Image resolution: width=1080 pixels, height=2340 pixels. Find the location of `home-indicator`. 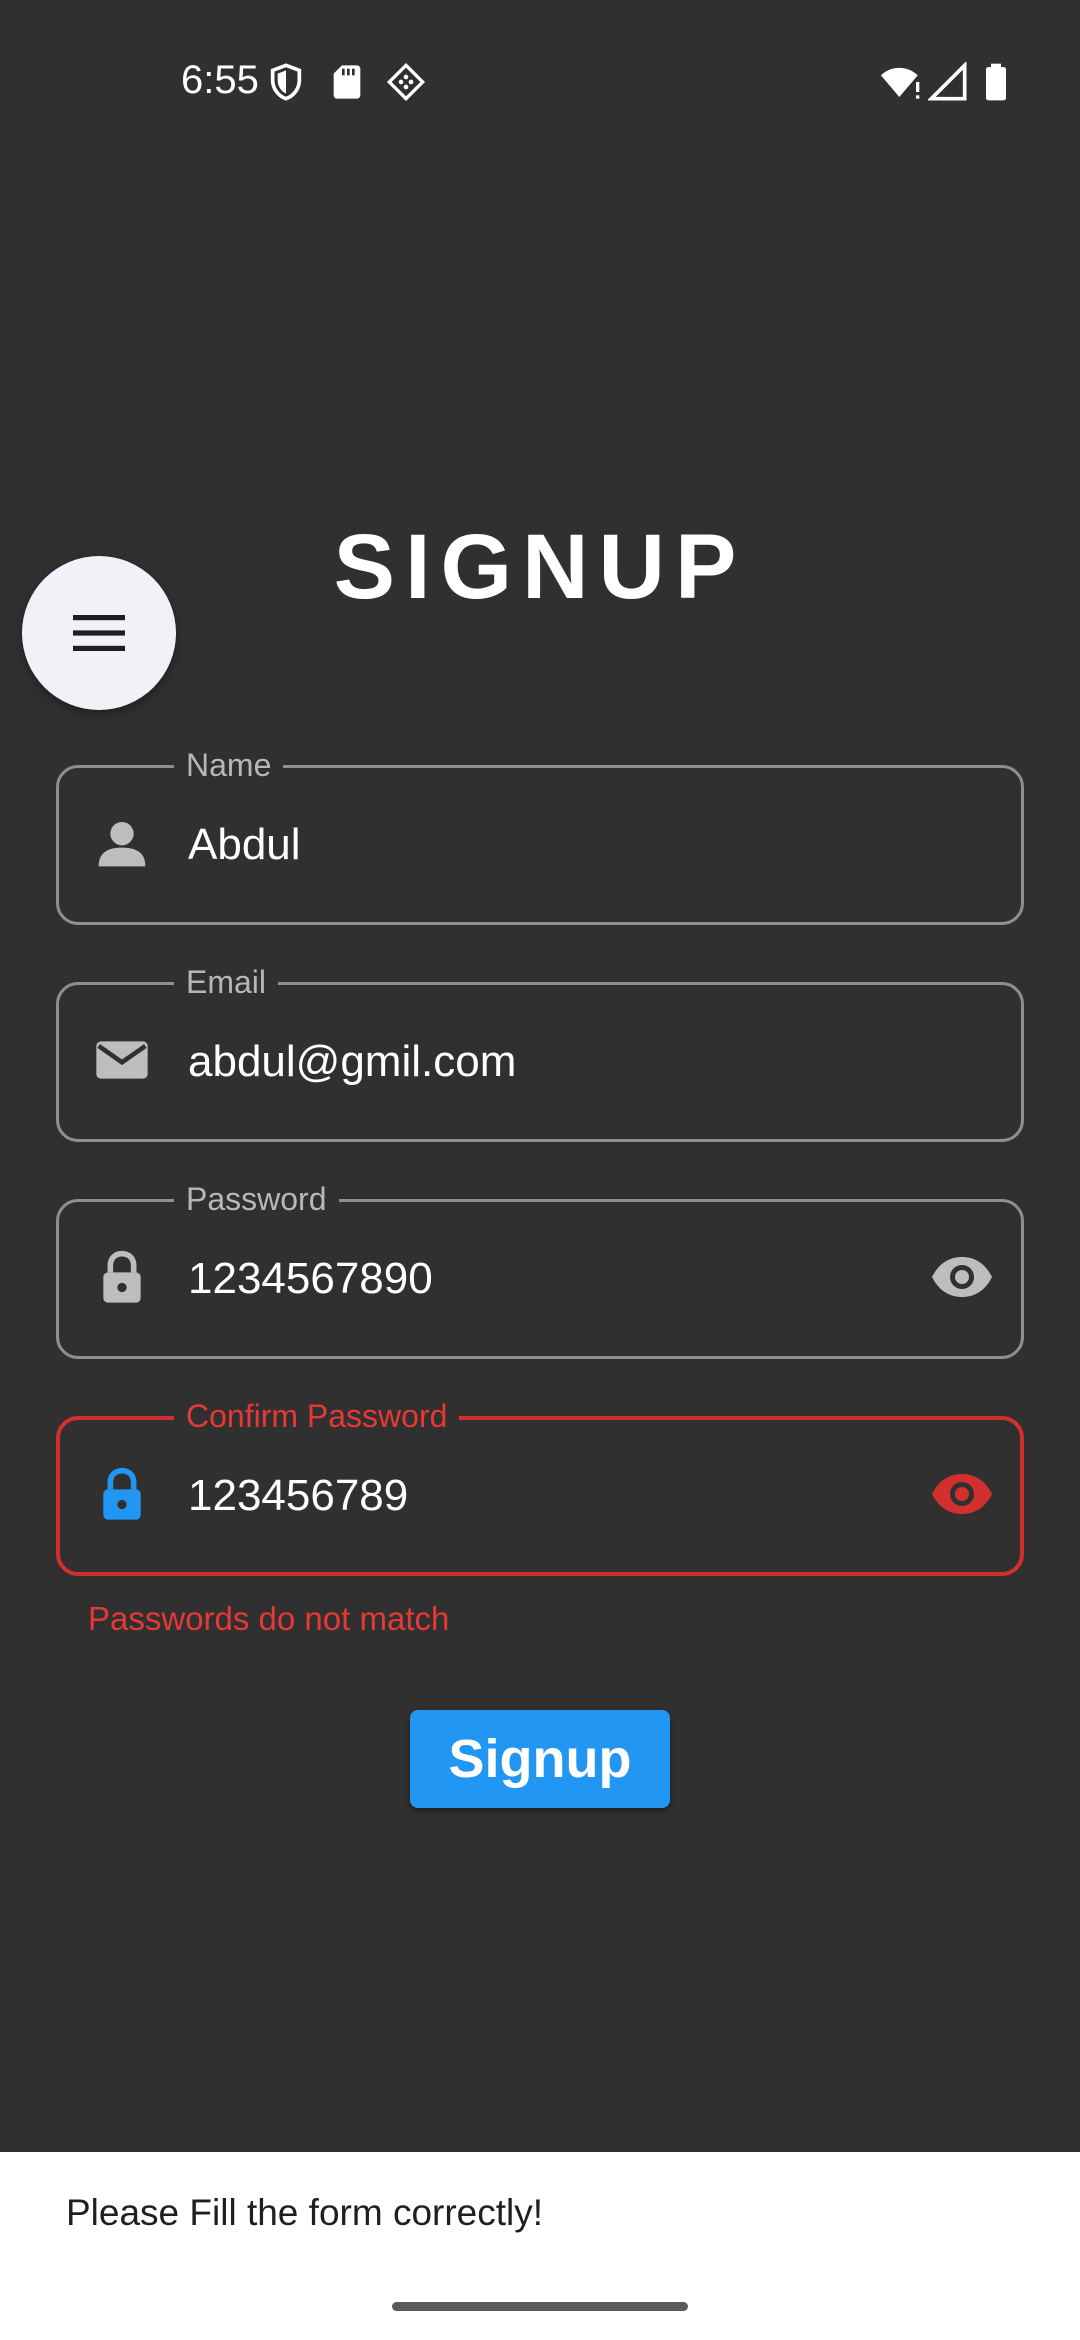

home-indicator is located at coordinates (540, 2306).